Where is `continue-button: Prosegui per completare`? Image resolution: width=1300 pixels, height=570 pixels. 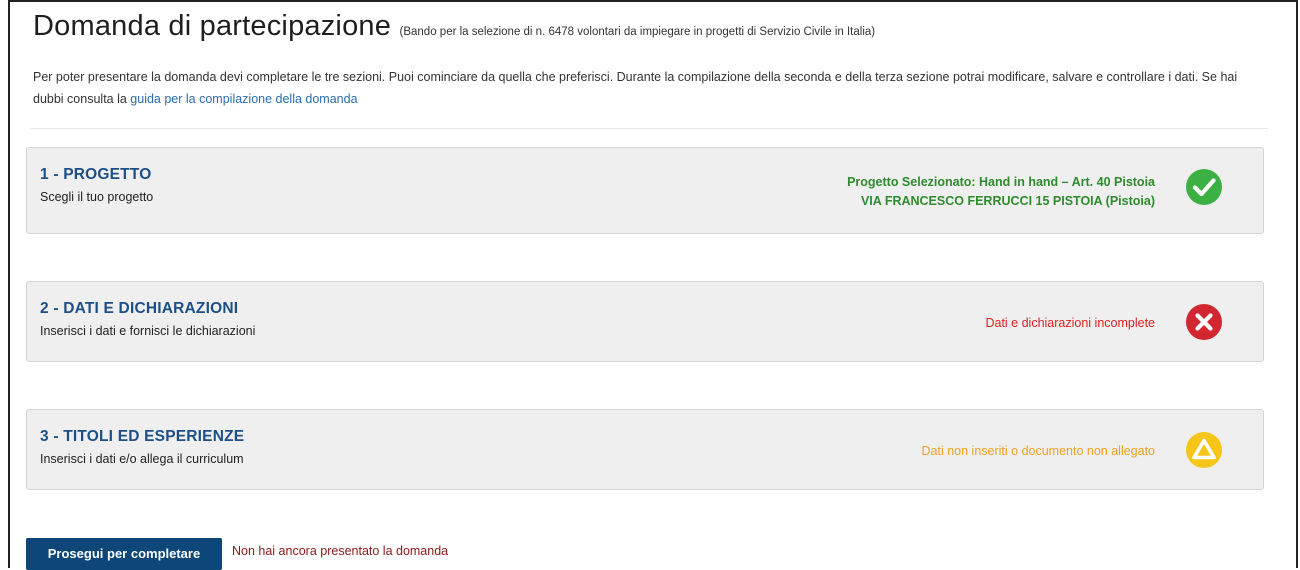
continue-button: Prosegui per completare is located at coordinates (124, 554).